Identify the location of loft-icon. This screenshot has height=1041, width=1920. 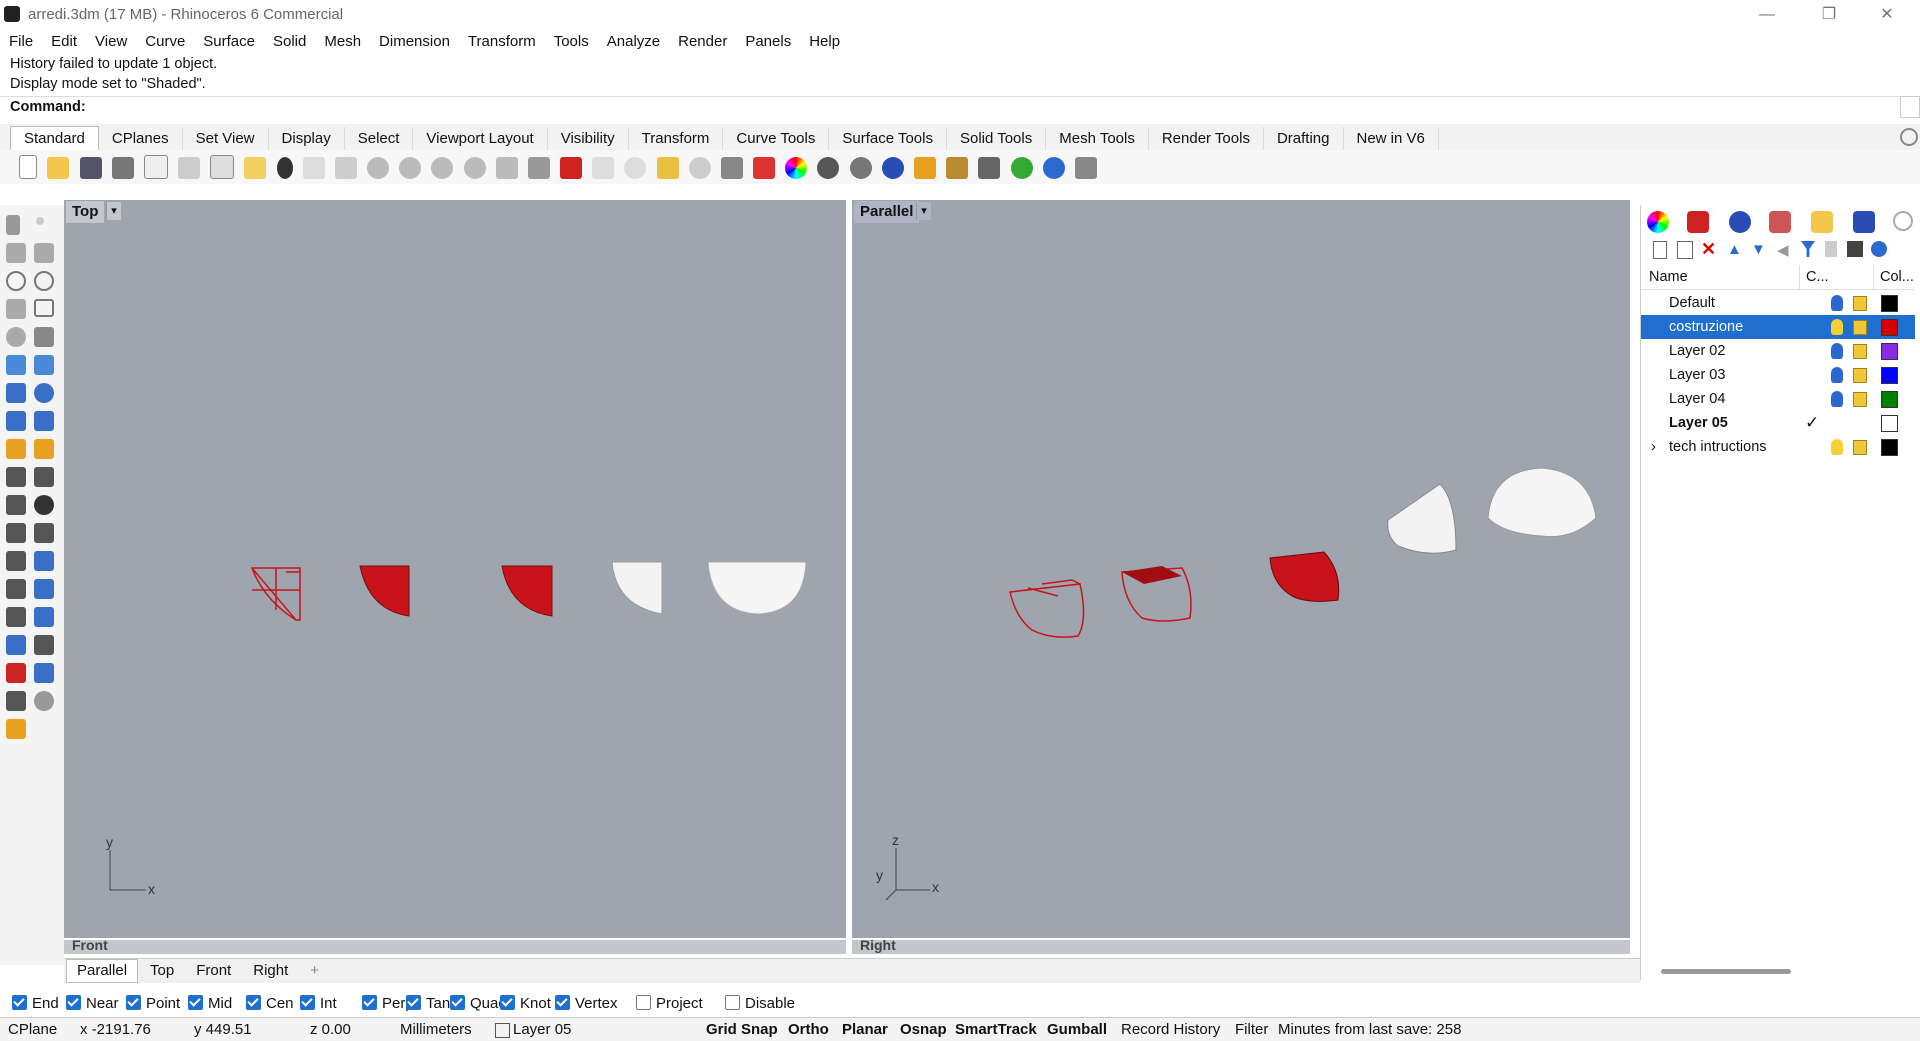
(44, 365).